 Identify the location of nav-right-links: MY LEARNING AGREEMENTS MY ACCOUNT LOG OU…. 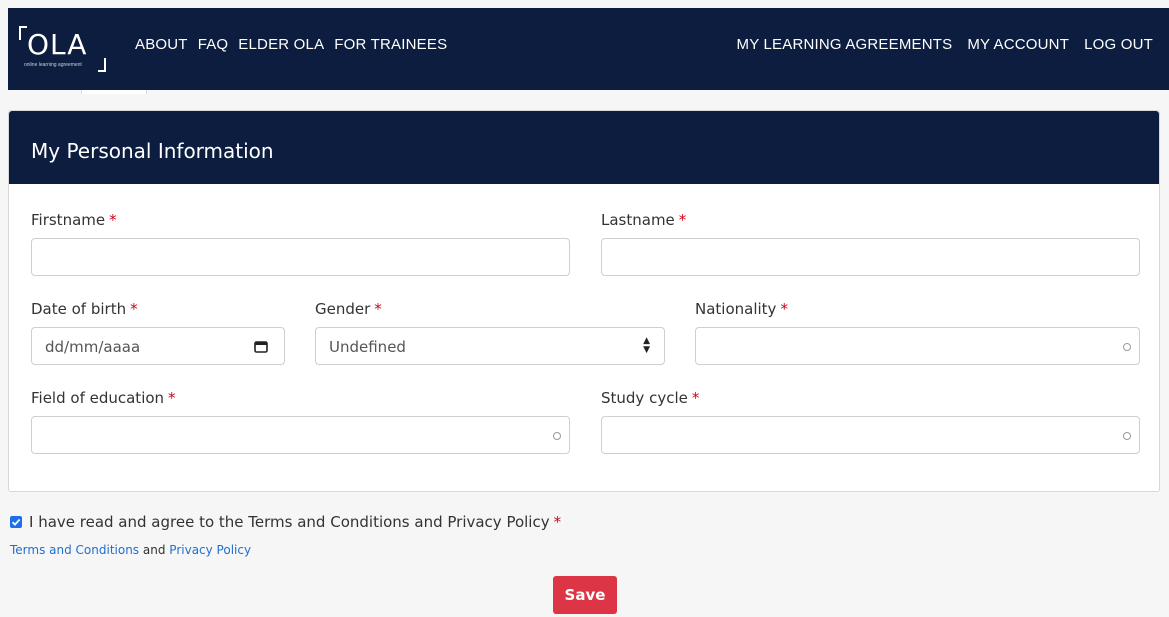
(945, 44).